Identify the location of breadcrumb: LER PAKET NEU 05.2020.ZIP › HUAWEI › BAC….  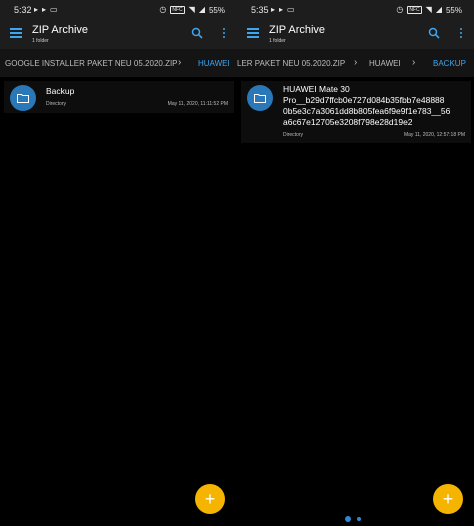
(355, 63).